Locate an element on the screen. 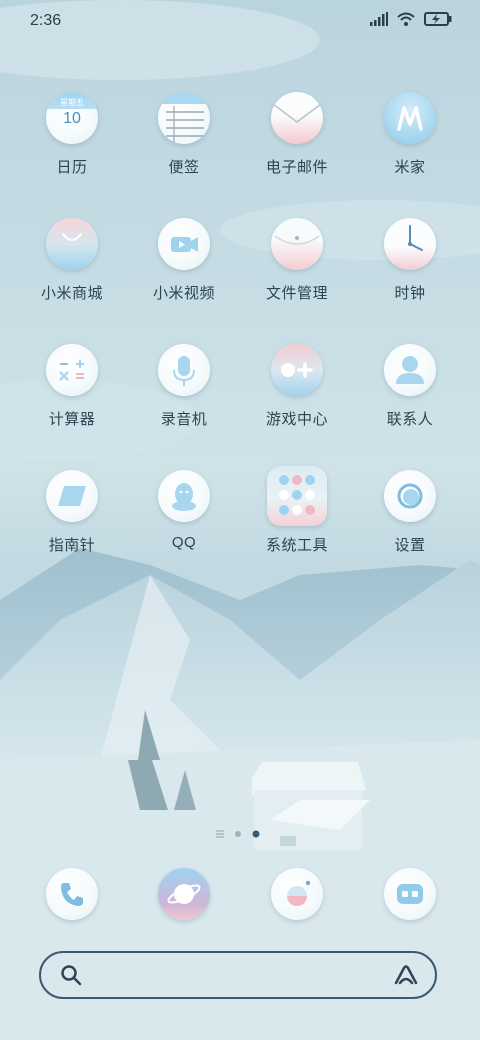  folder-system-tools-icon is located at coordinates (297, 496).